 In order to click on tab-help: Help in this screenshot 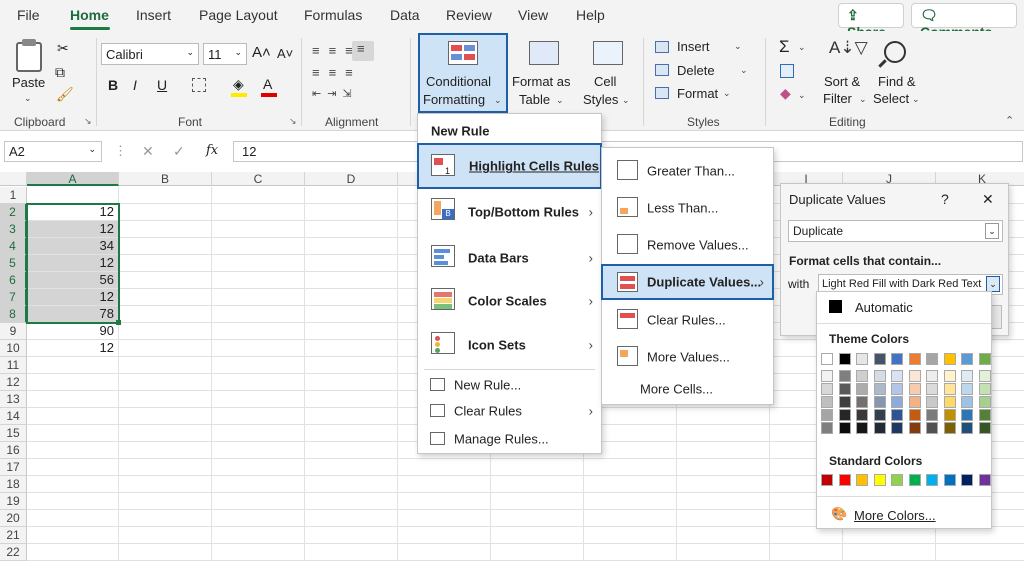, I will do `click(590, 15)`.